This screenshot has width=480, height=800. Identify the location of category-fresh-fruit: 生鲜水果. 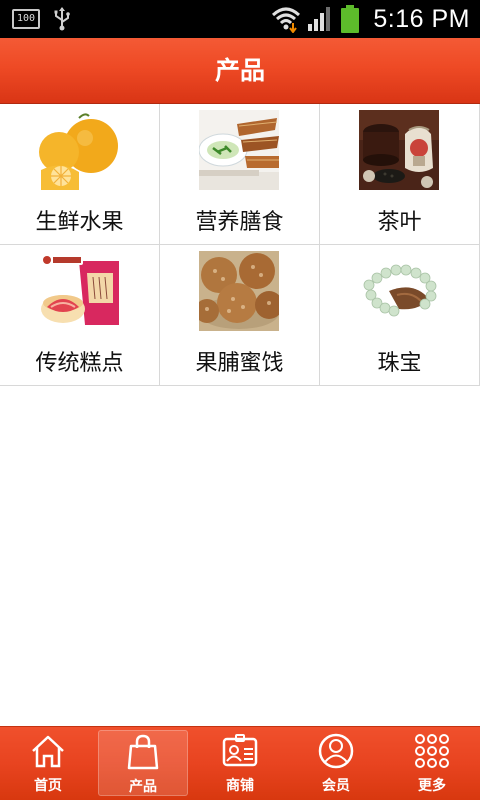
(80, 174).